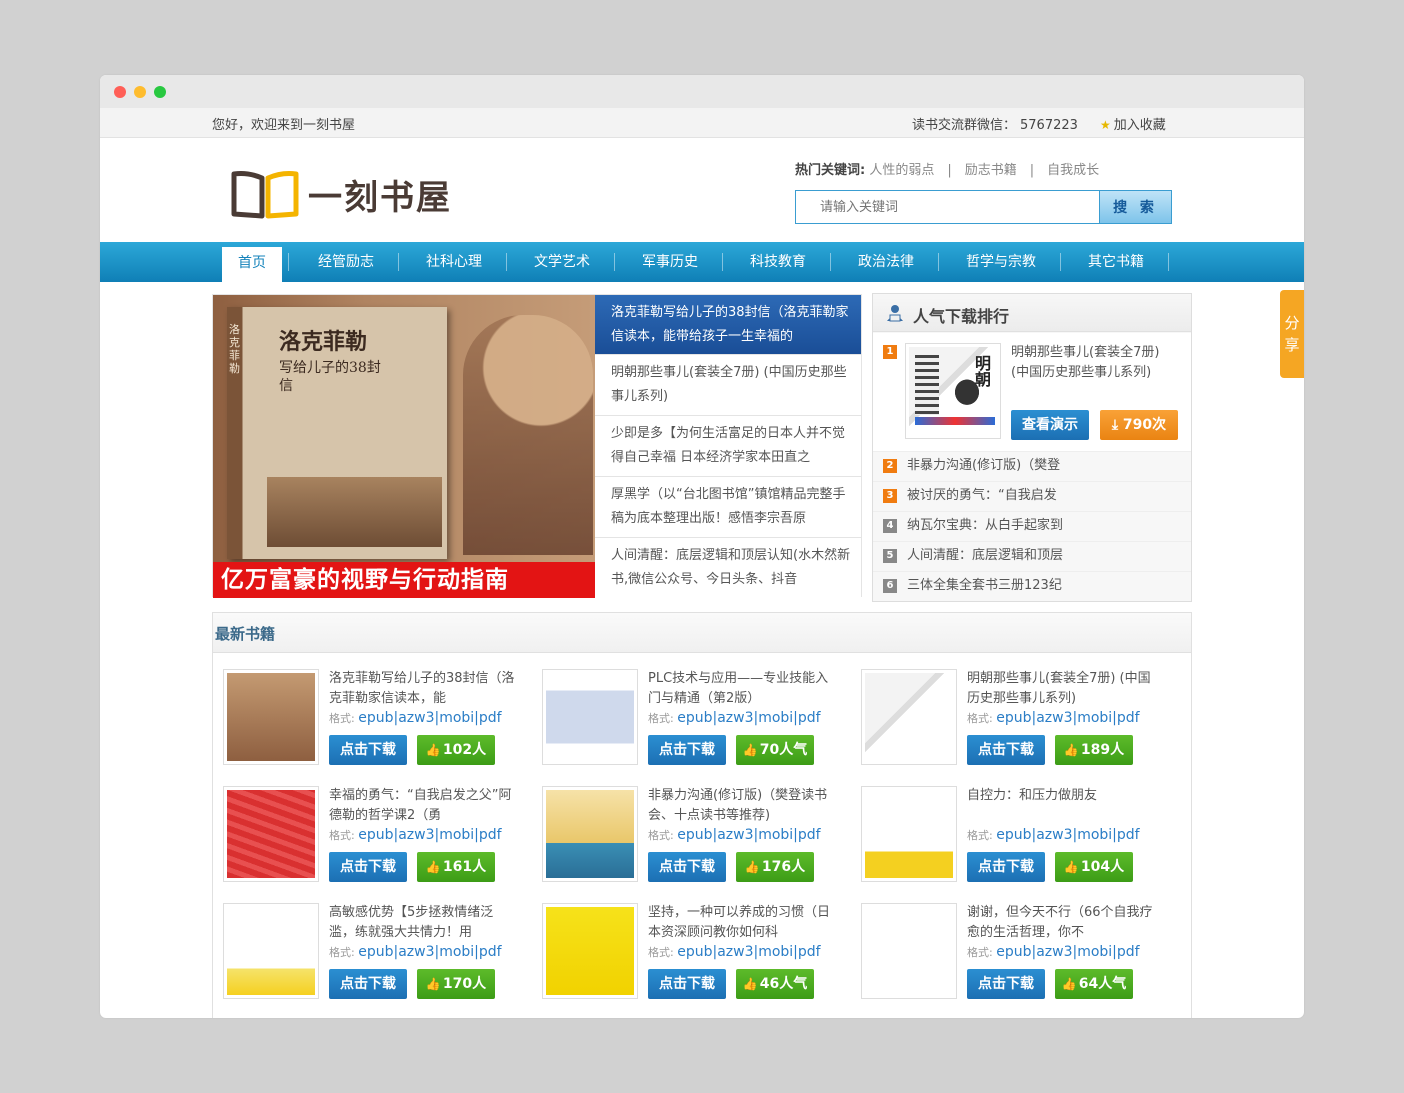 This screenshot has width=1404, height=1093. I want to click on ranking-row-title: 人间清醒：底层逻辑和顶层, so click(985, 555).